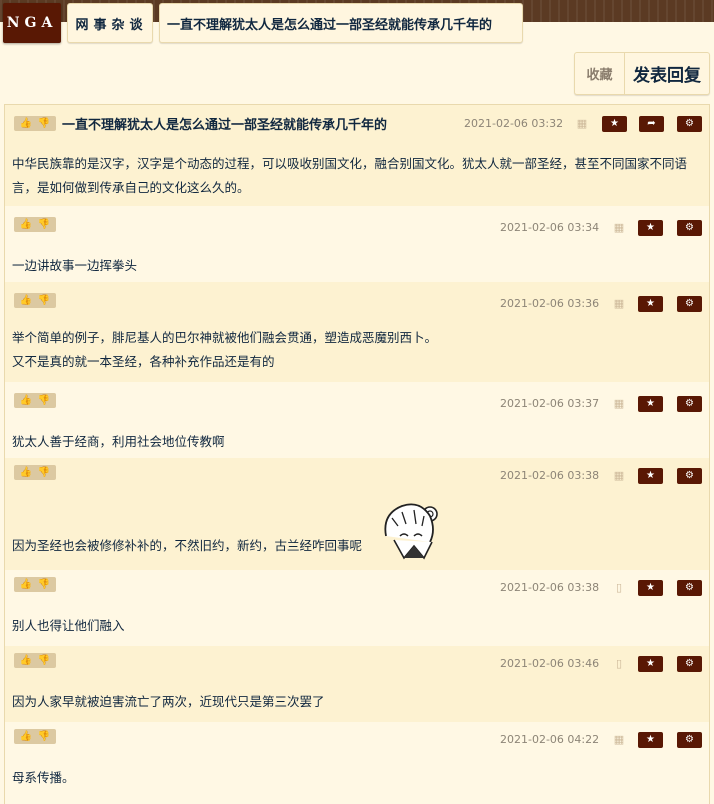  I want to click on post-title: 一直不理解犹太人是怎么通过一部圣经就能传承几千年的, so click(225, 125).